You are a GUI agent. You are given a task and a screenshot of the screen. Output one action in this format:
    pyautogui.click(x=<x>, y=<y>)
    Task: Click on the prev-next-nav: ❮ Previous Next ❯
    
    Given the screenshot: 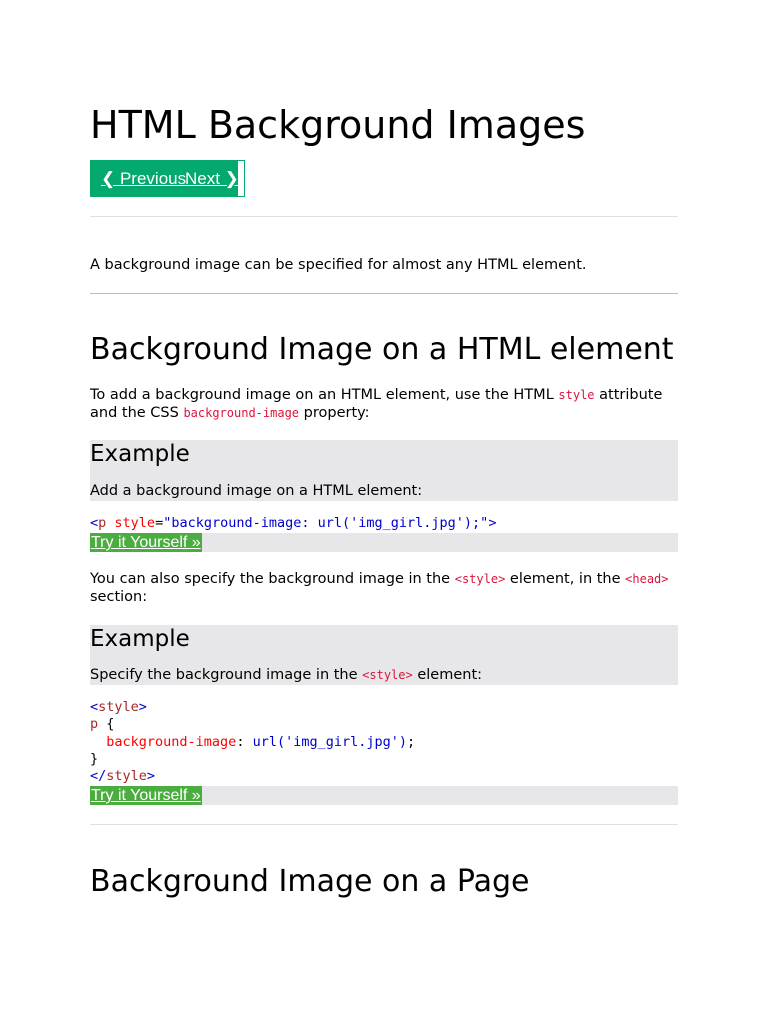 What is the action you would take?
    pyautogui.click(x=167, y=178)
    